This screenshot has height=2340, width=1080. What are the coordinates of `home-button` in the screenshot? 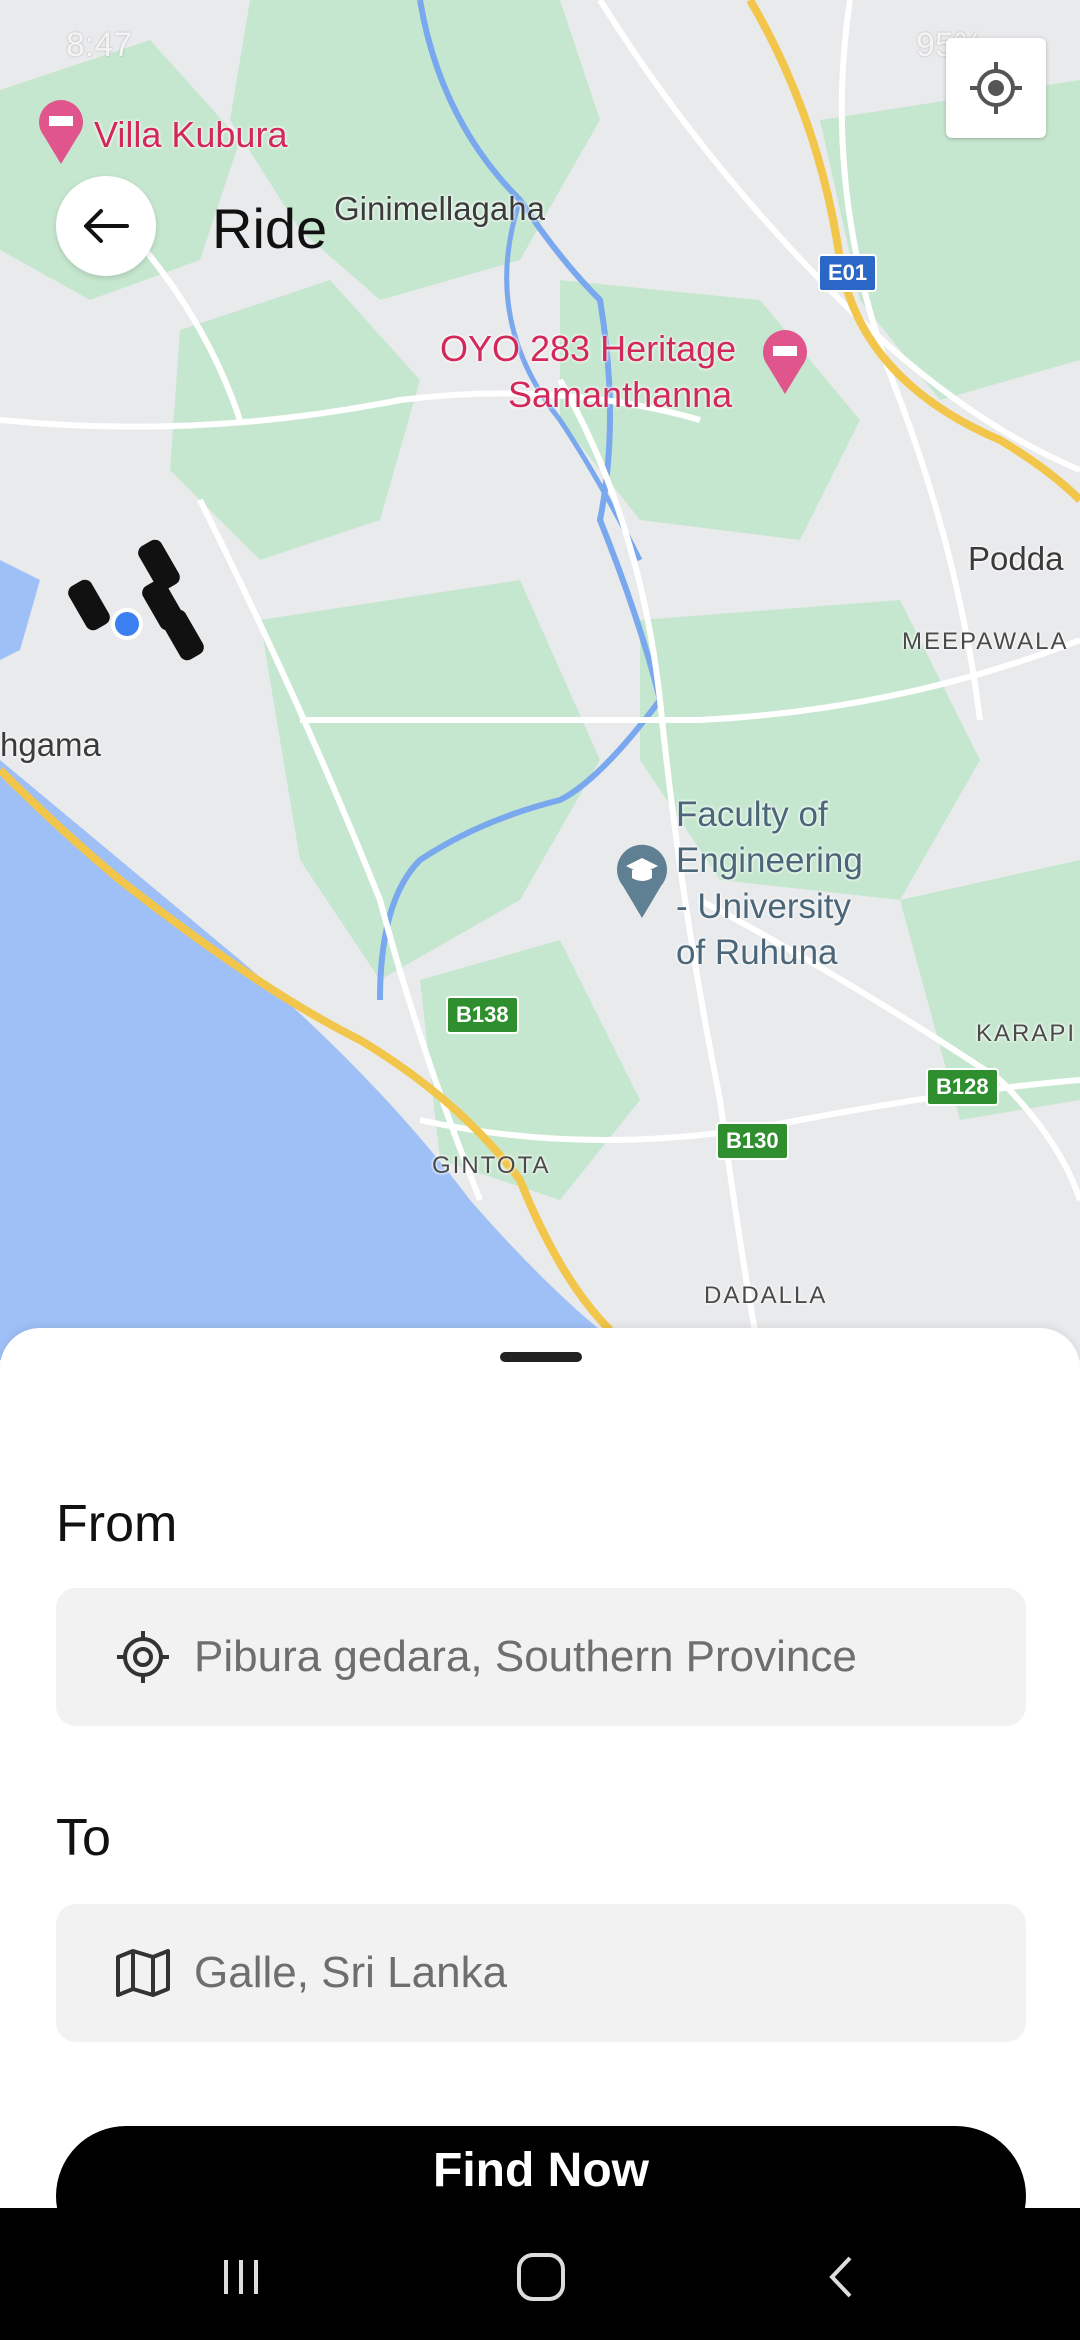 It's located at (541, 2277).